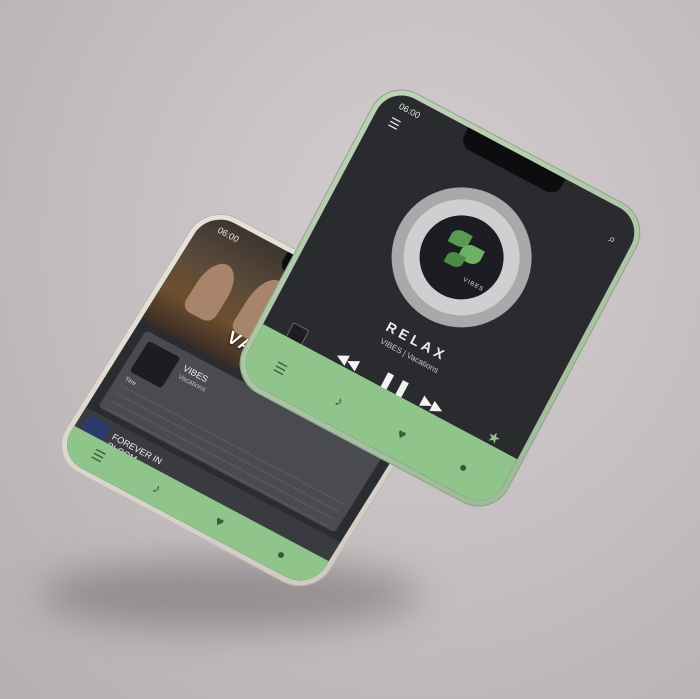 The image size is (700, 699). I want to click on floor-shadow, so click(230, 595).